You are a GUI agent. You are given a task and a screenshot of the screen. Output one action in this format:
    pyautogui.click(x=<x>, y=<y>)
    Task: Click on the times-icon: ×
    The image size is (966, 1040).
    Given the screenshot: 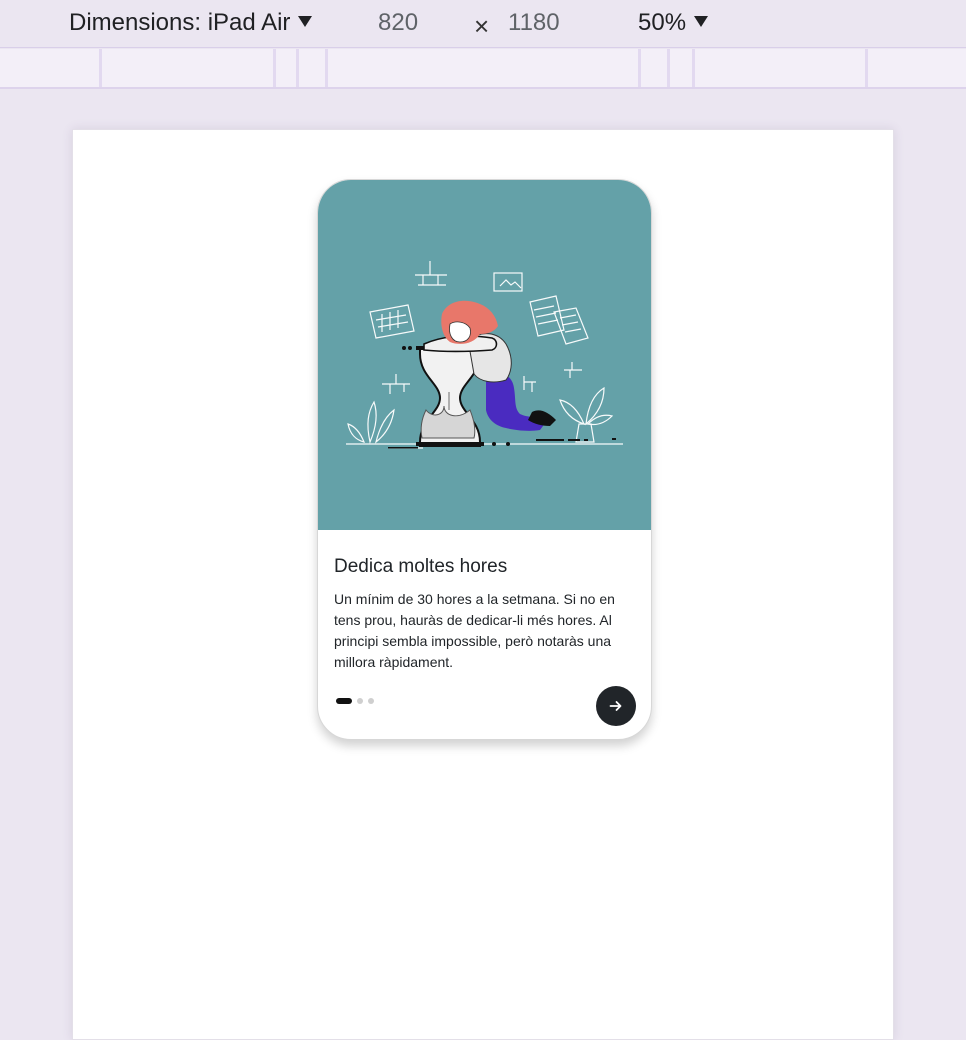 What is the action you would take?
    pyautogui.click(x=482, y=26)
    